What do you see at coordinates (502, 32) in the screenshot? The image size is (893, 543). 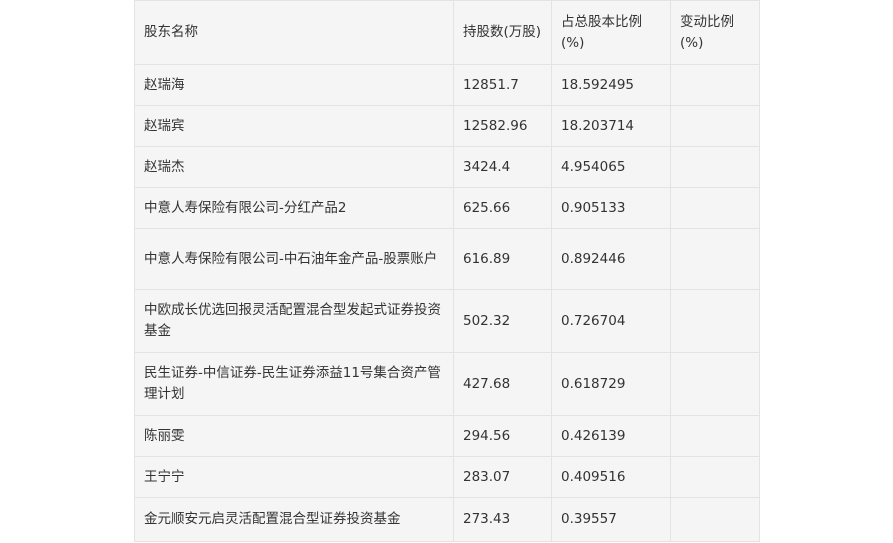 I see `header-shares: 持股数(万股)` at bounding box center [502, 32].